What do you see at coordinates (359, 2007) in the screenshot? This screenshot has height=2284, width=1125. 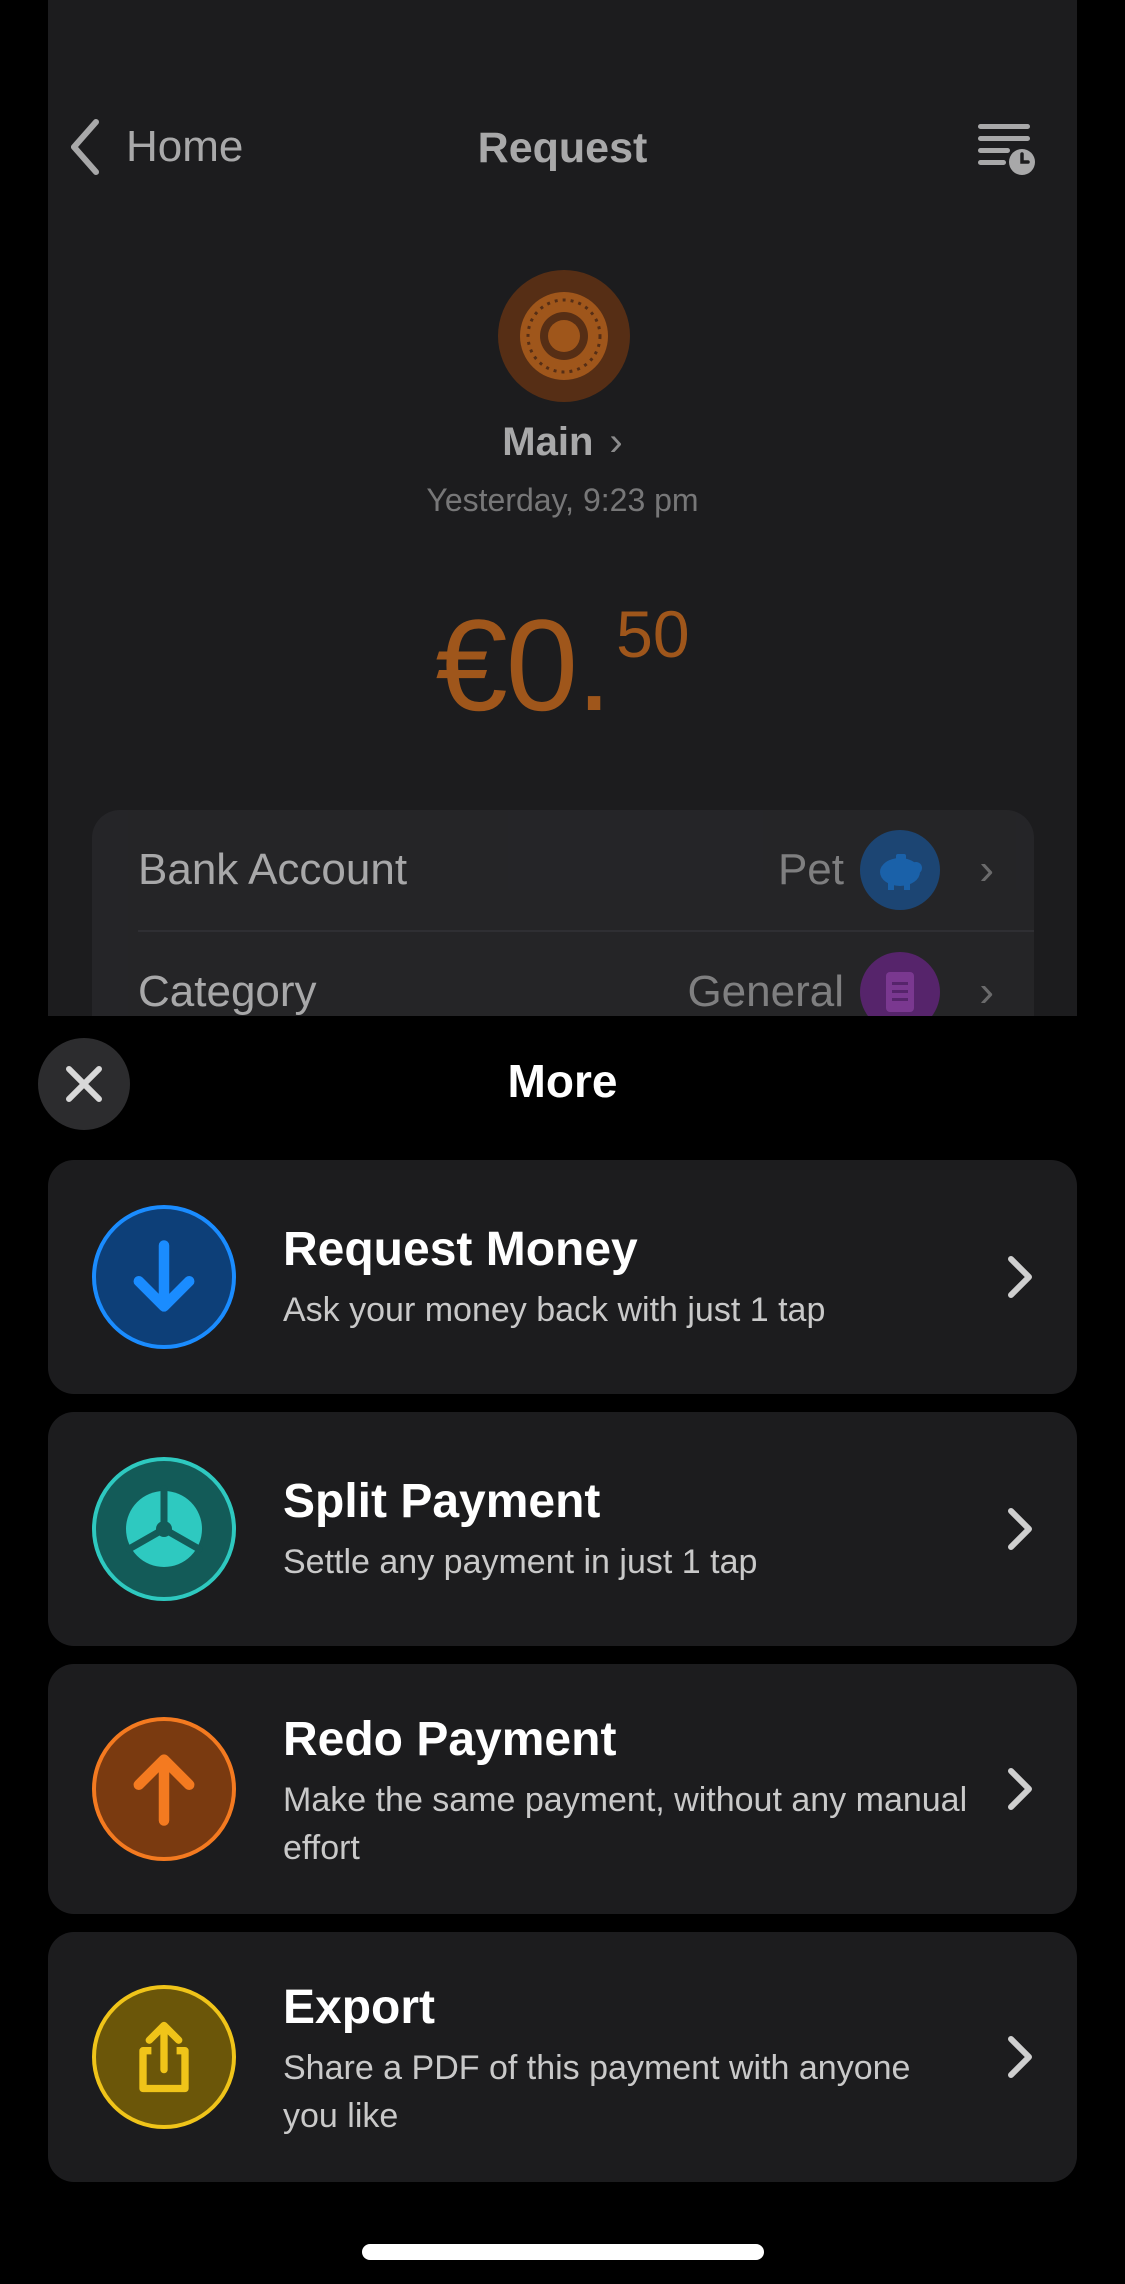 I see `option-title: Export` at bounding box center [359, 2007].